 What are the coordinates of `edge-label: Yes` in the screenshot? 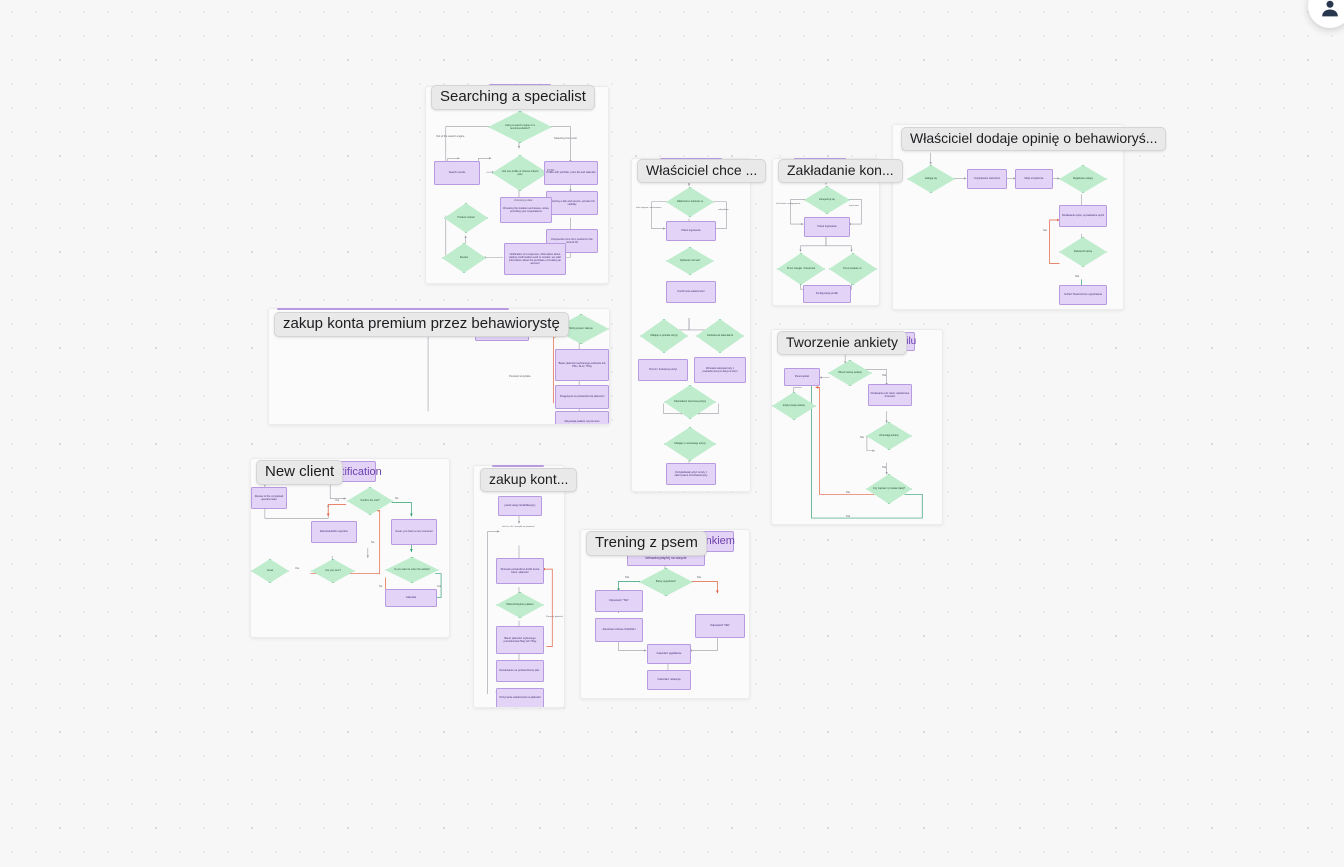 It's located at (297, 568).